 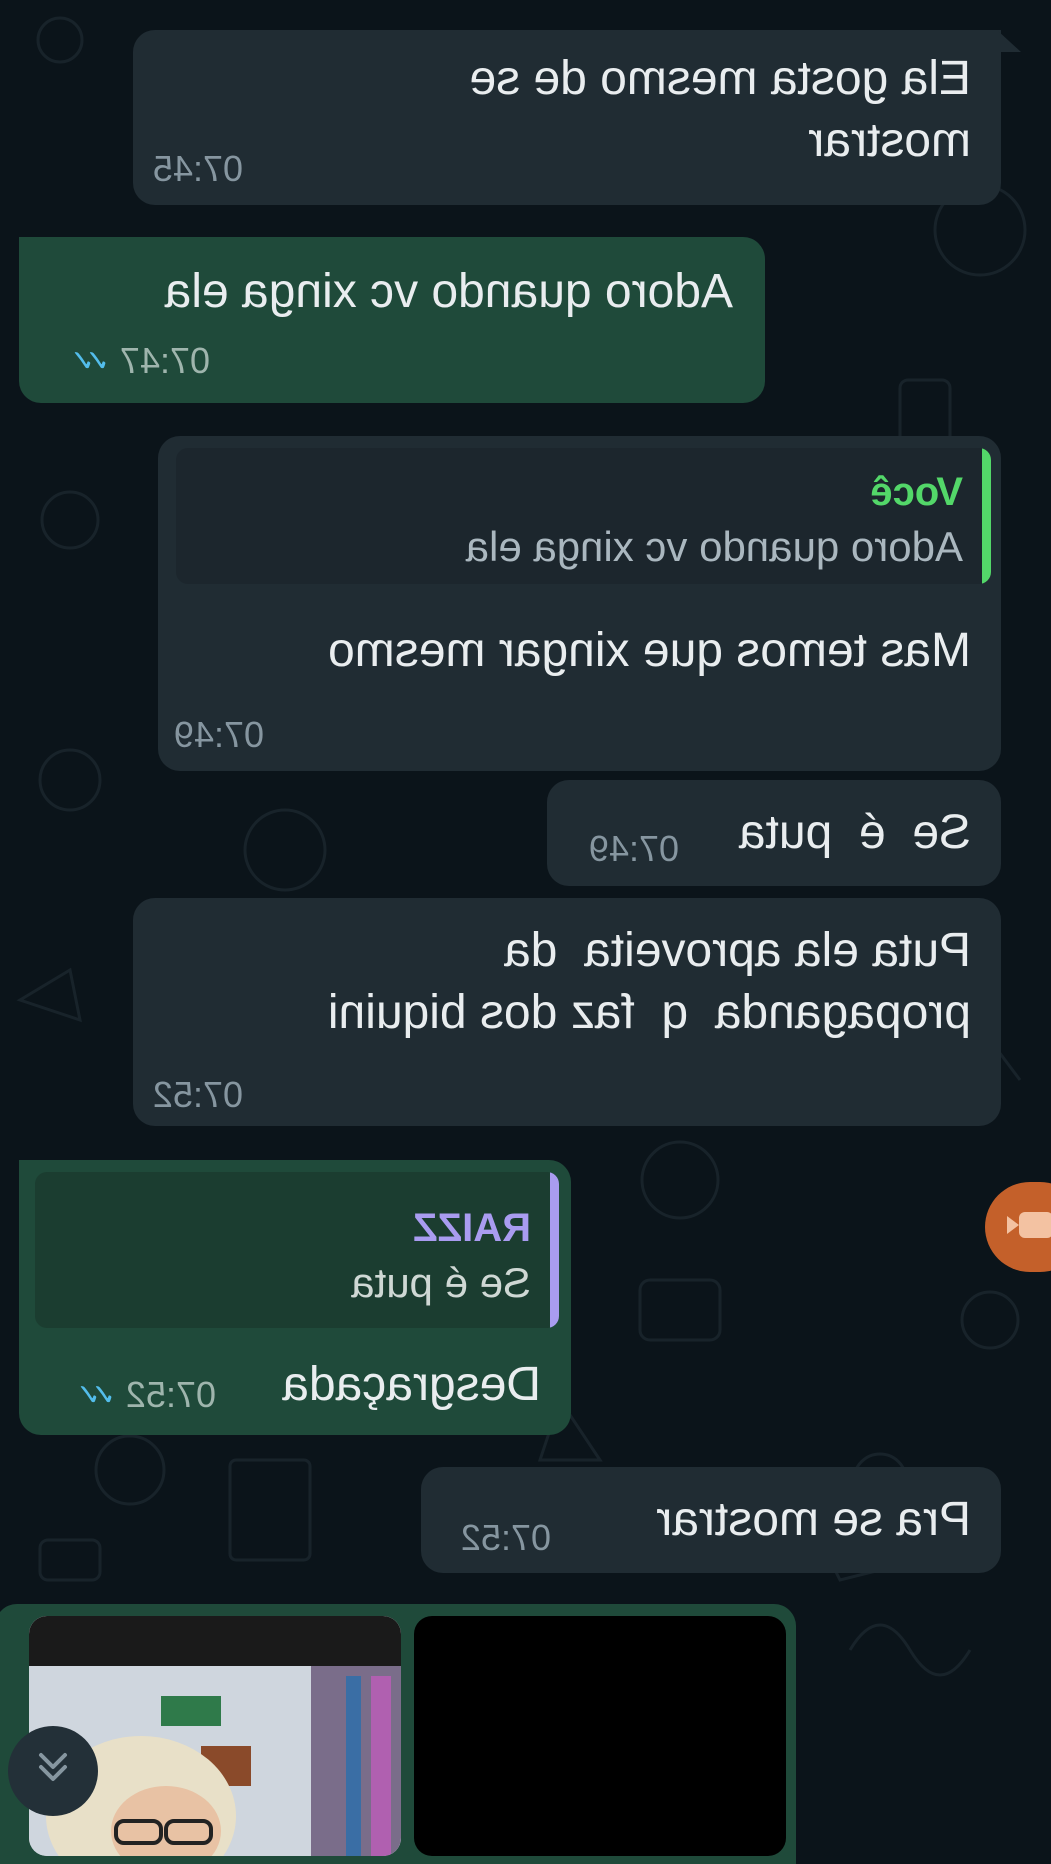 I want to click on message-text: Pra se mostrar, so click(x=813, y=1519).